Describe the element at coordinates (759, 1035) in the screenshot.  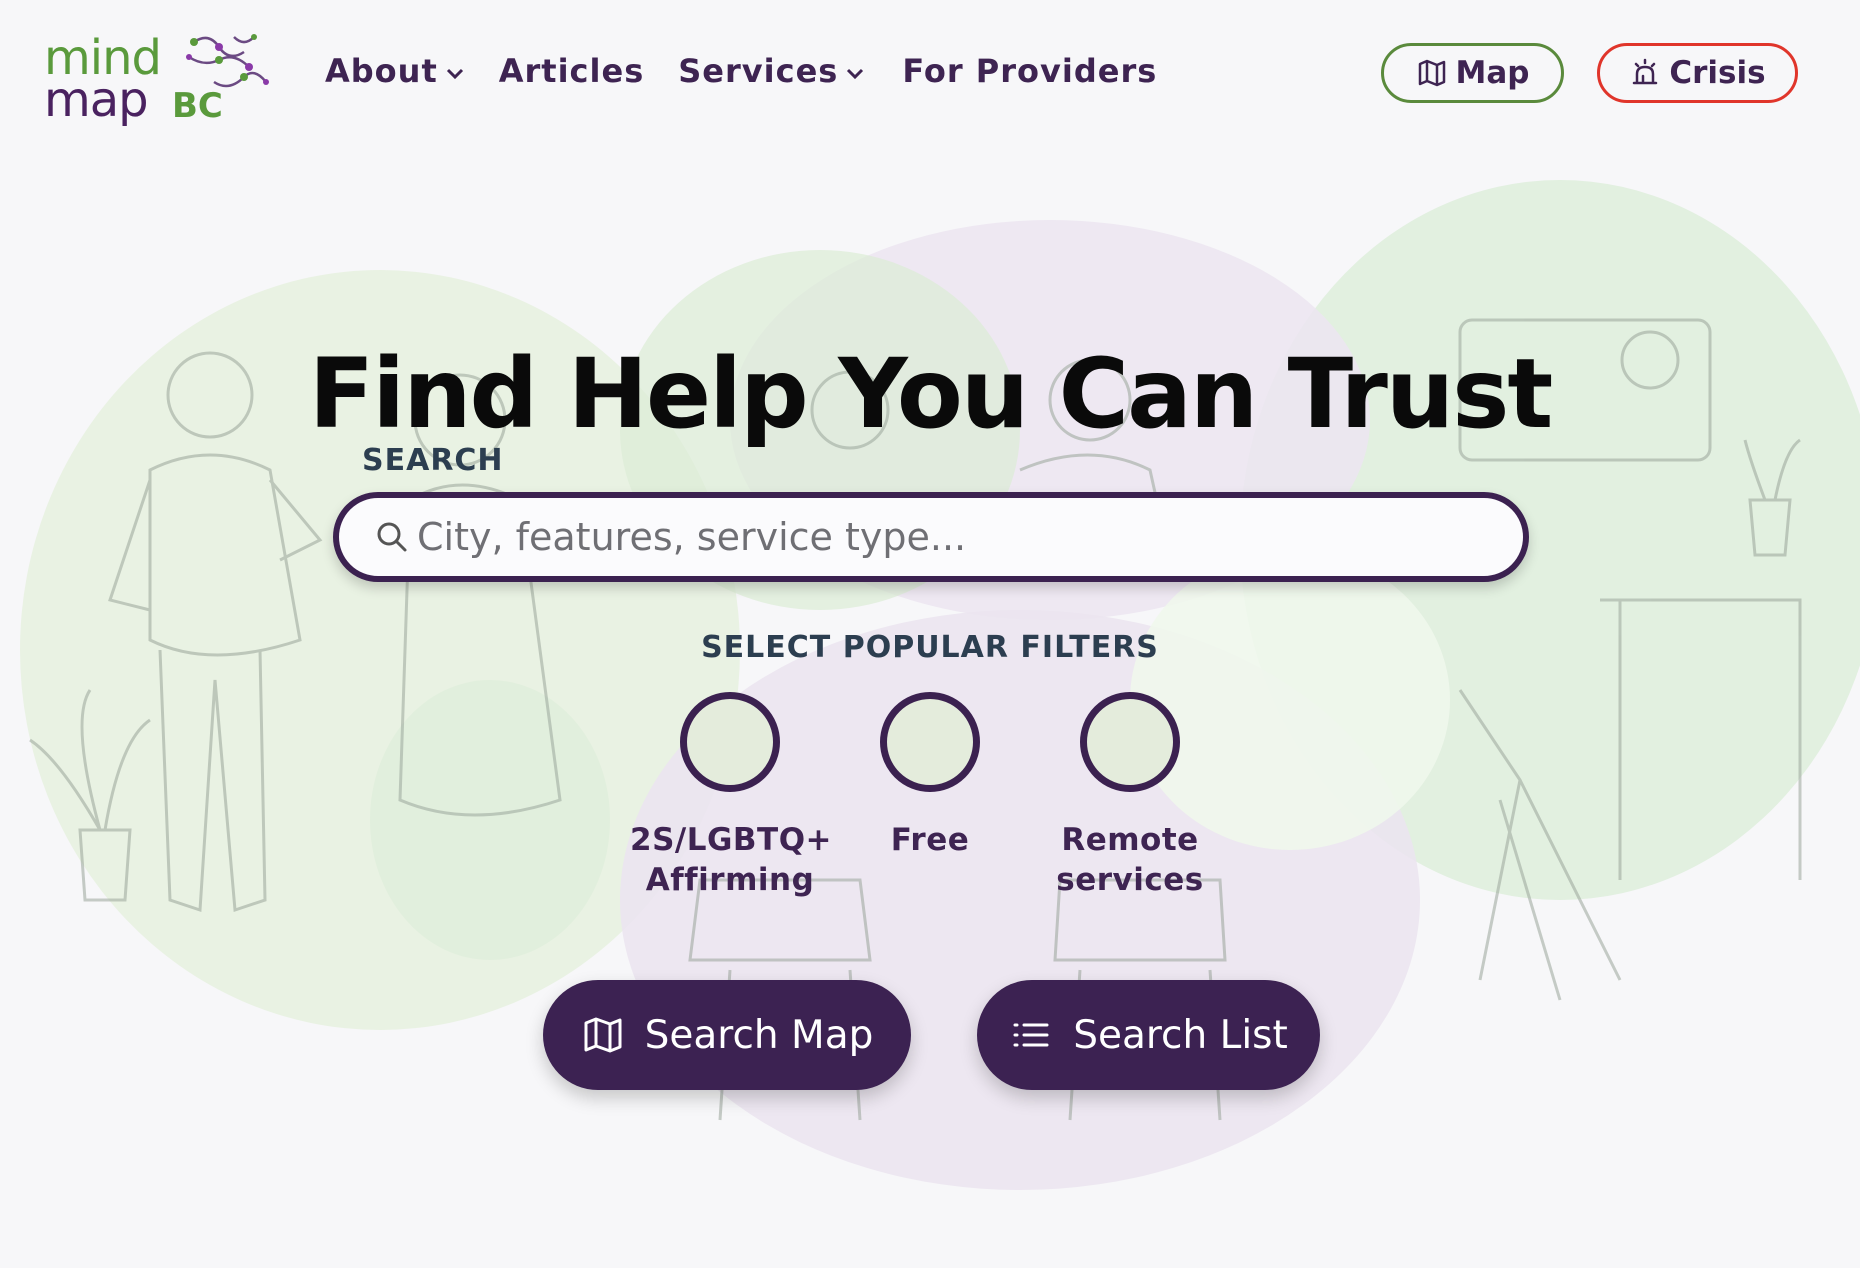
I see `search-map-label: Search Map` at that location.